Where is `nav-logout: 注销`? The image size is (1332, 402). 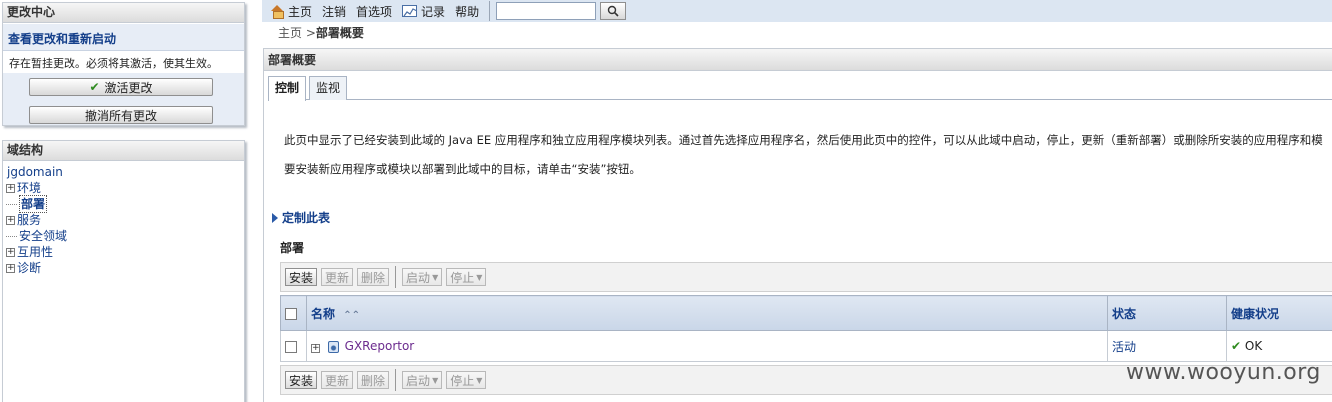 nav-logout: 注销 is located at coordinates (334, 11).